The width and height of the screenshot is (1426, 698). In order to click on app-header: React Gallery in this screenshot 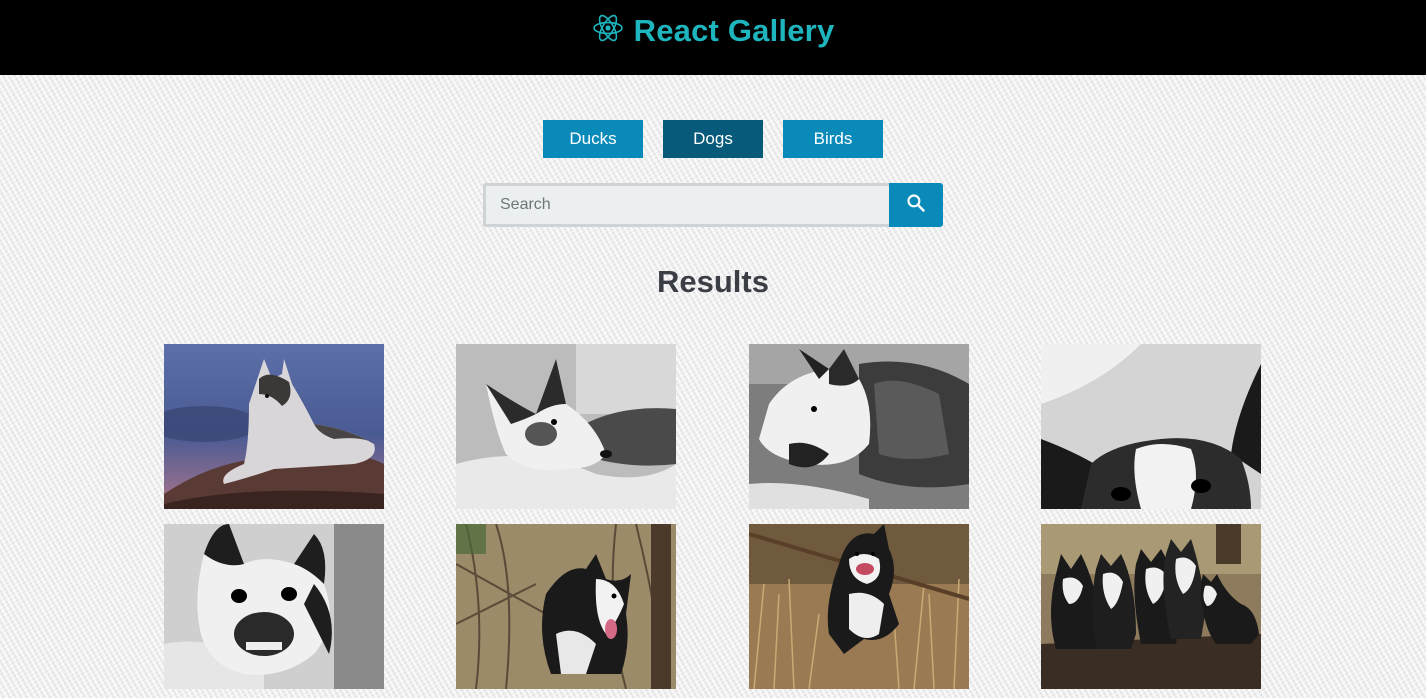, I will do `click(713, 37)`.